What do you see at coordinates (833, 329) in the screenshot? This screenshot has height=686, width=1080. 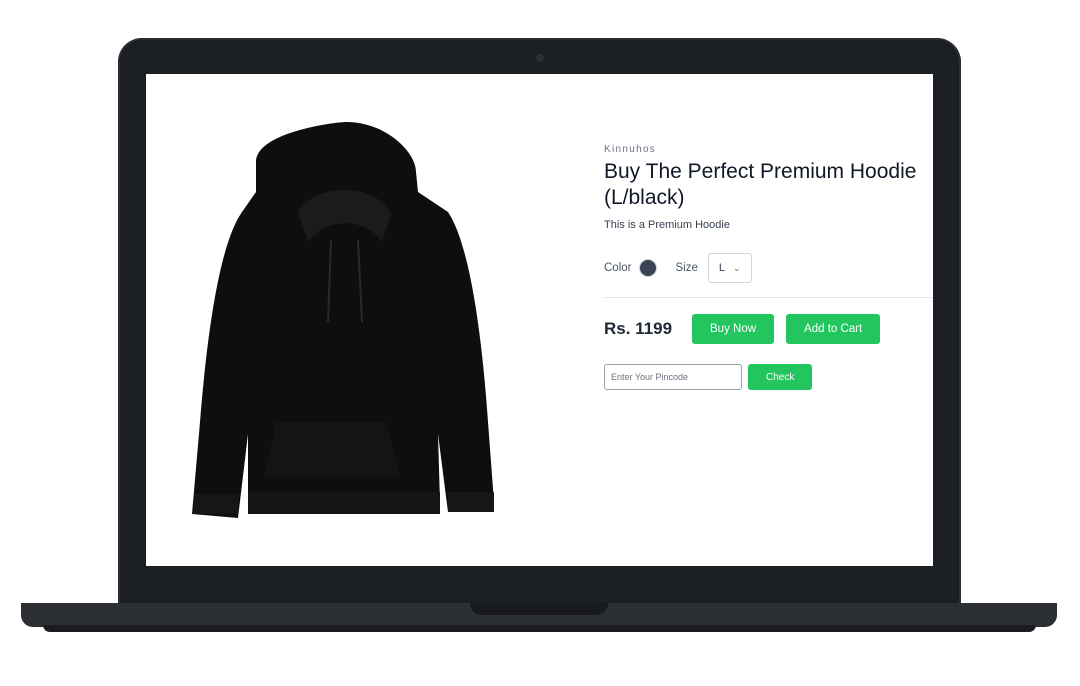 I see `add-to-cart-button: Add to Cart` at bounding box center [833, 329].